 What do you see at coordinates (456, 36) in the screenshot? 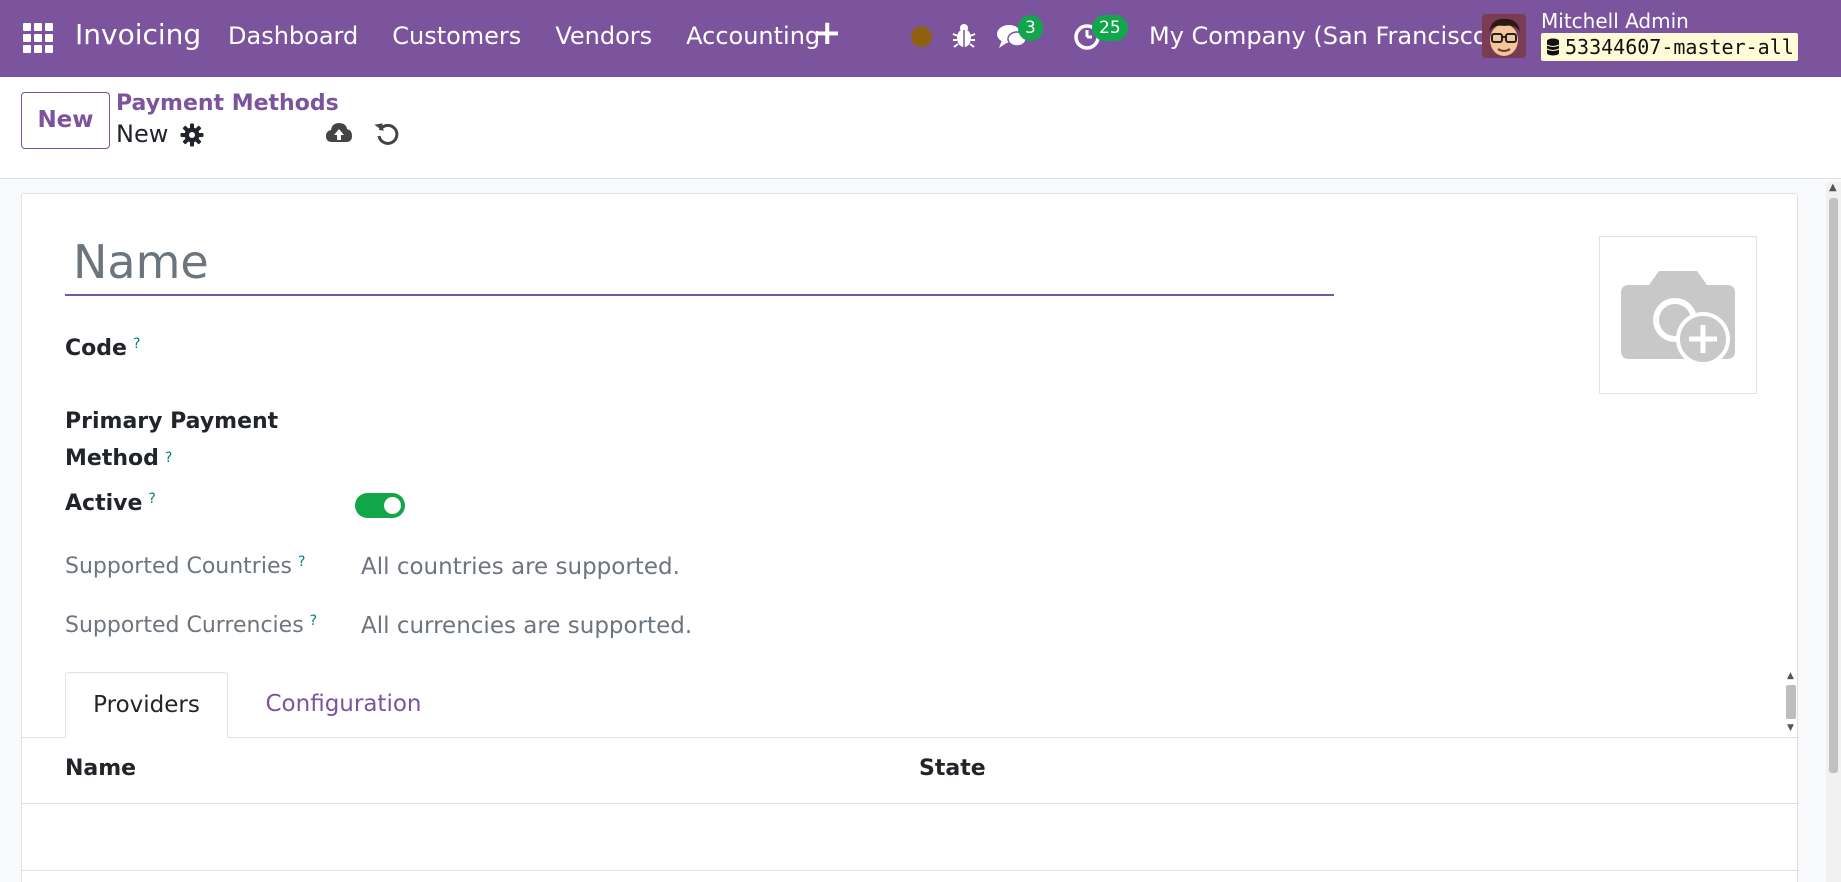
I see `menu-customers: Customers` at bounding box center [456, 36].